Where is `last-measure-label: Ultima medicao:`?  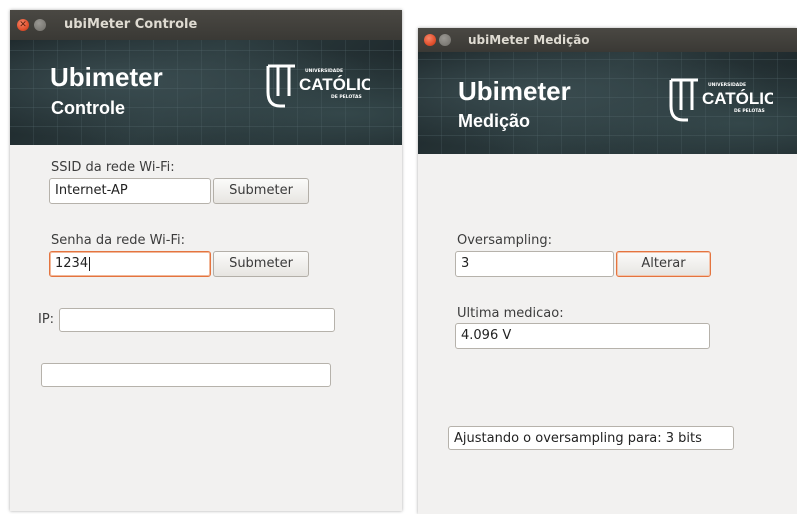 last-measure-label: Ultima medicao: is located at coordinates (510, 313).